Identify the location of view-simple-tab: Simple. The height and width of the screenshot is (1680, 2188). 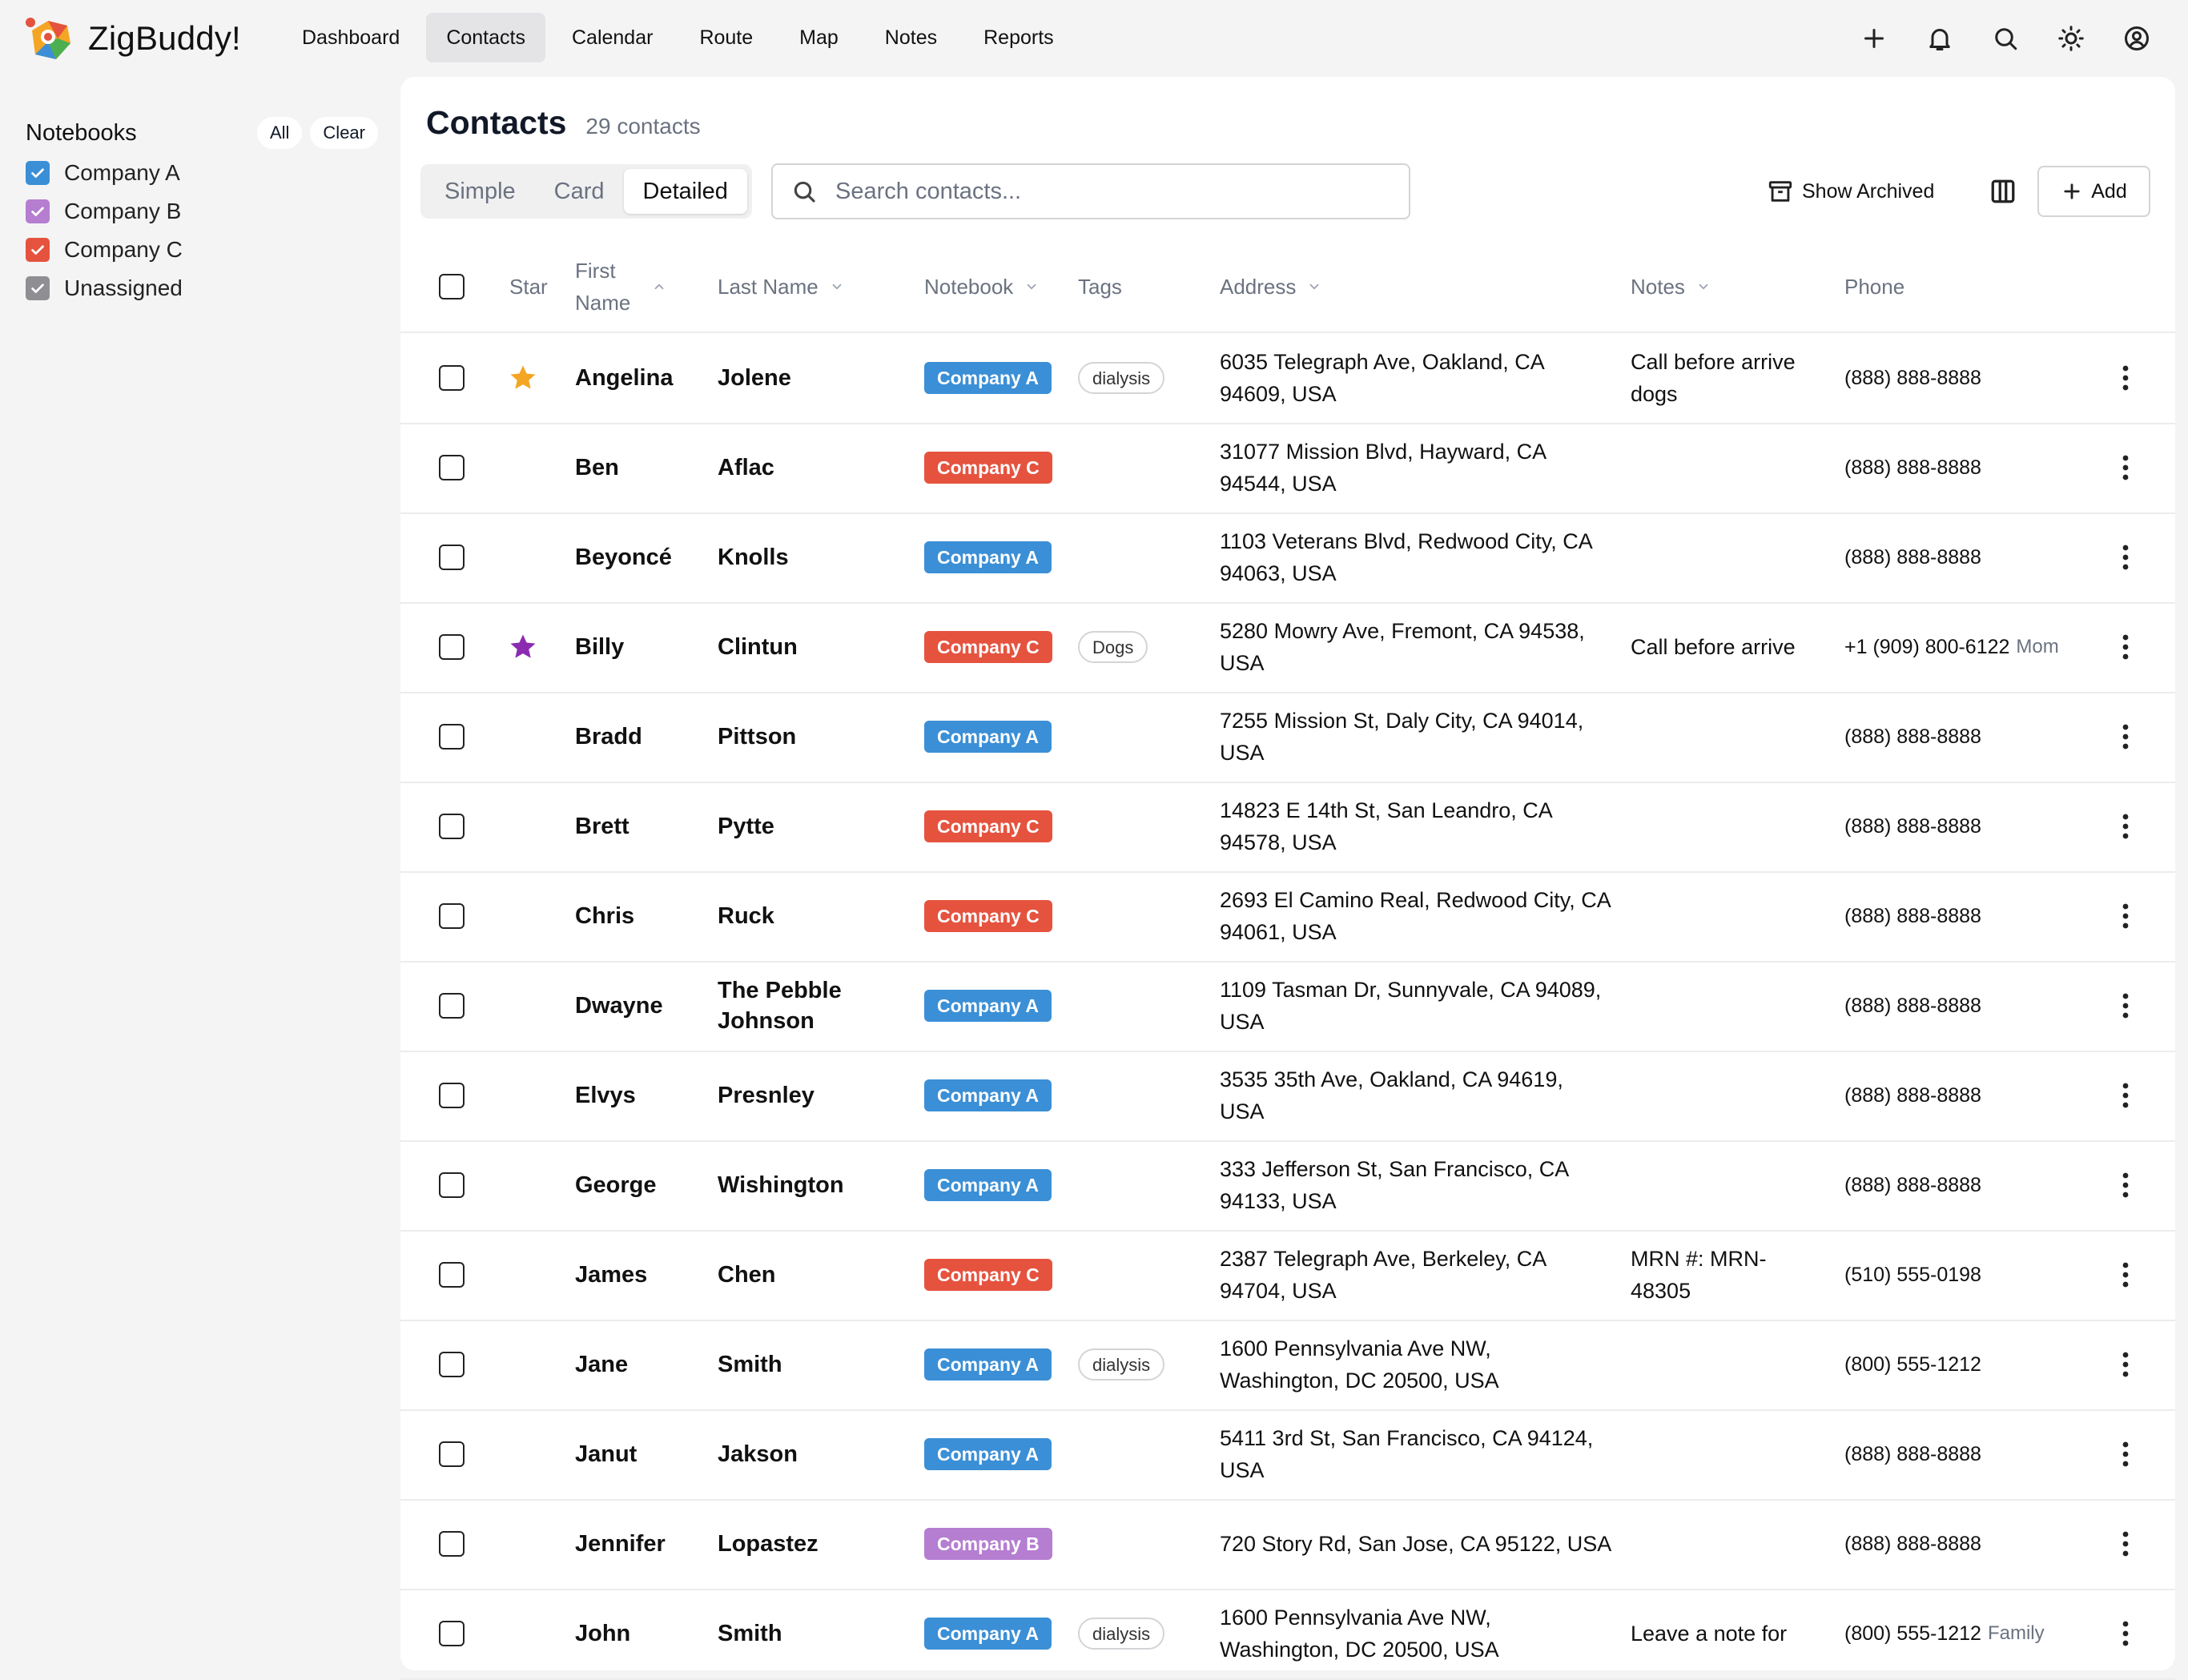
(480, 191).